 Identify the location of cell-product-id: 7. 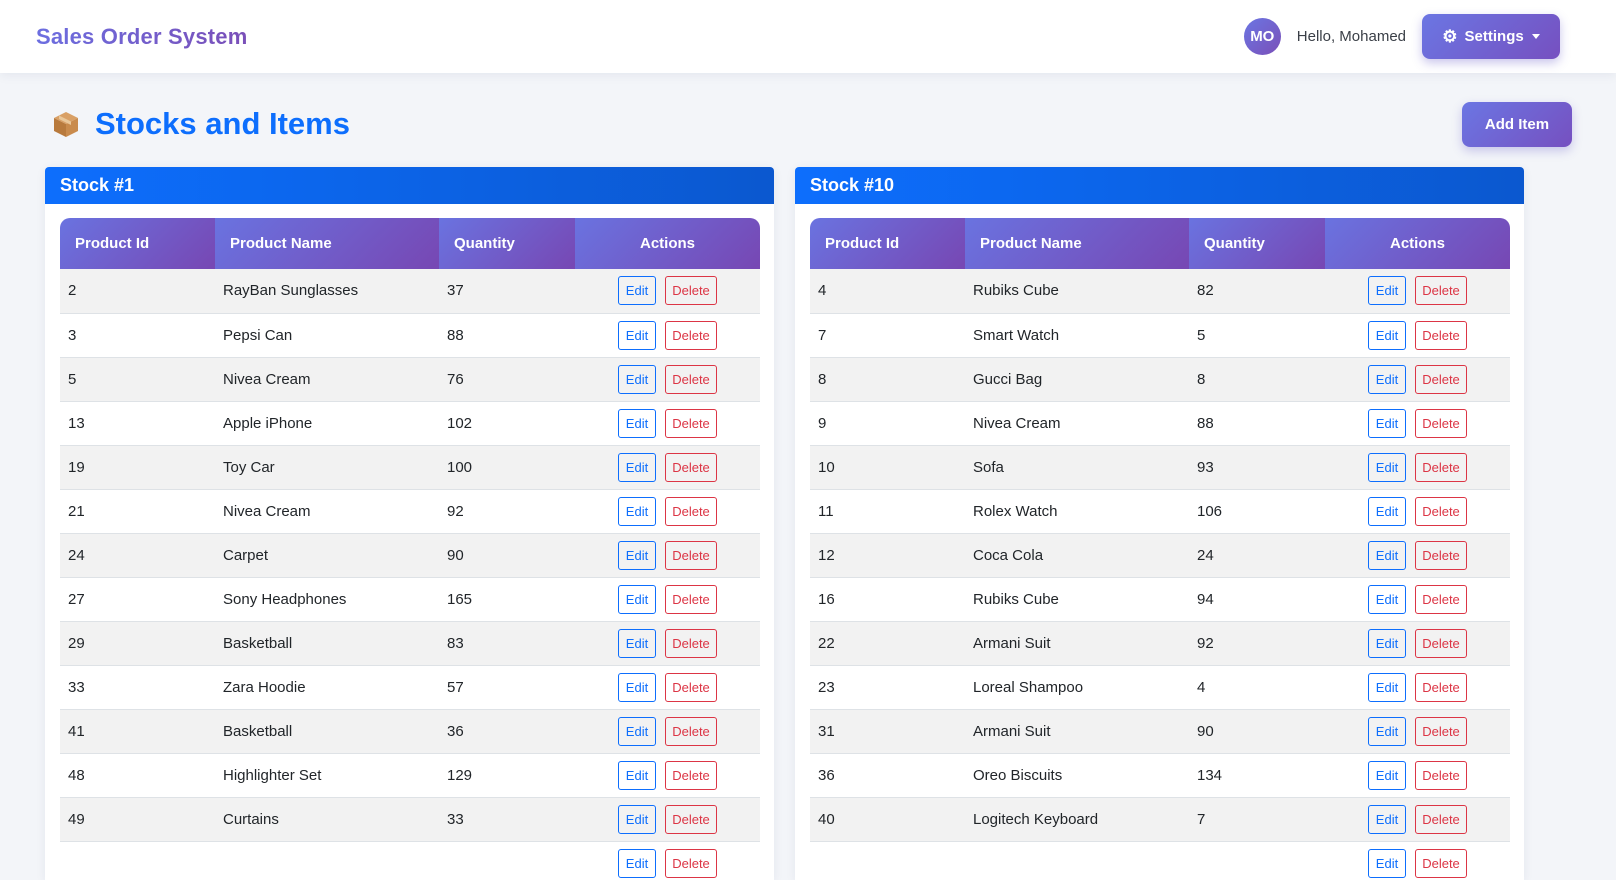
(887, 335).